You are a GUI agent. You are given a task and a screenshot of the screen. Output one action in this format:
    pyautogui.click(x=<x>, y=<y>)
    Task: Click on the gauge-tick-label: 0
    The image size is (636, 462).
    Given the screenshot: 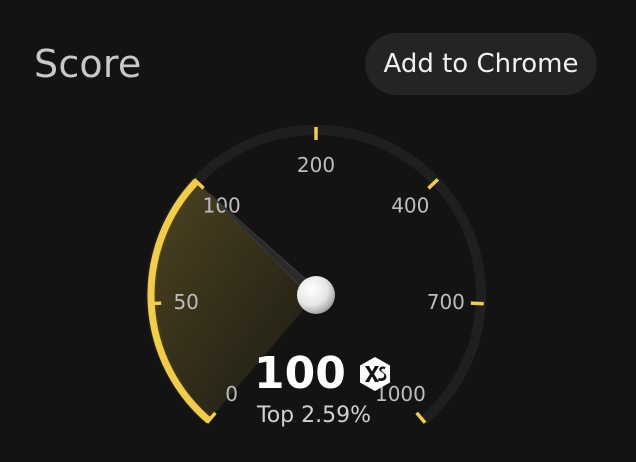 What is the action you would take?
    pyautogui.click(x=231, y=394)
    